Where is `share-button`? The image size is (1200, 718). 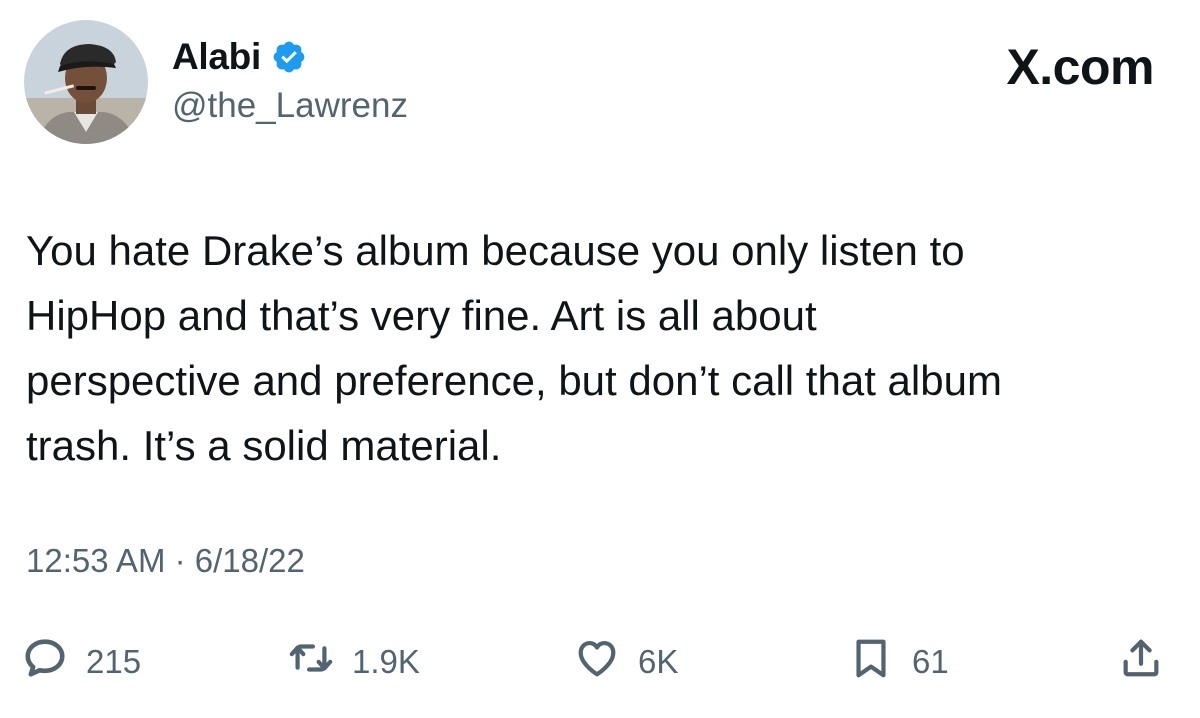
share-button is located at coordinates (1141, 662).